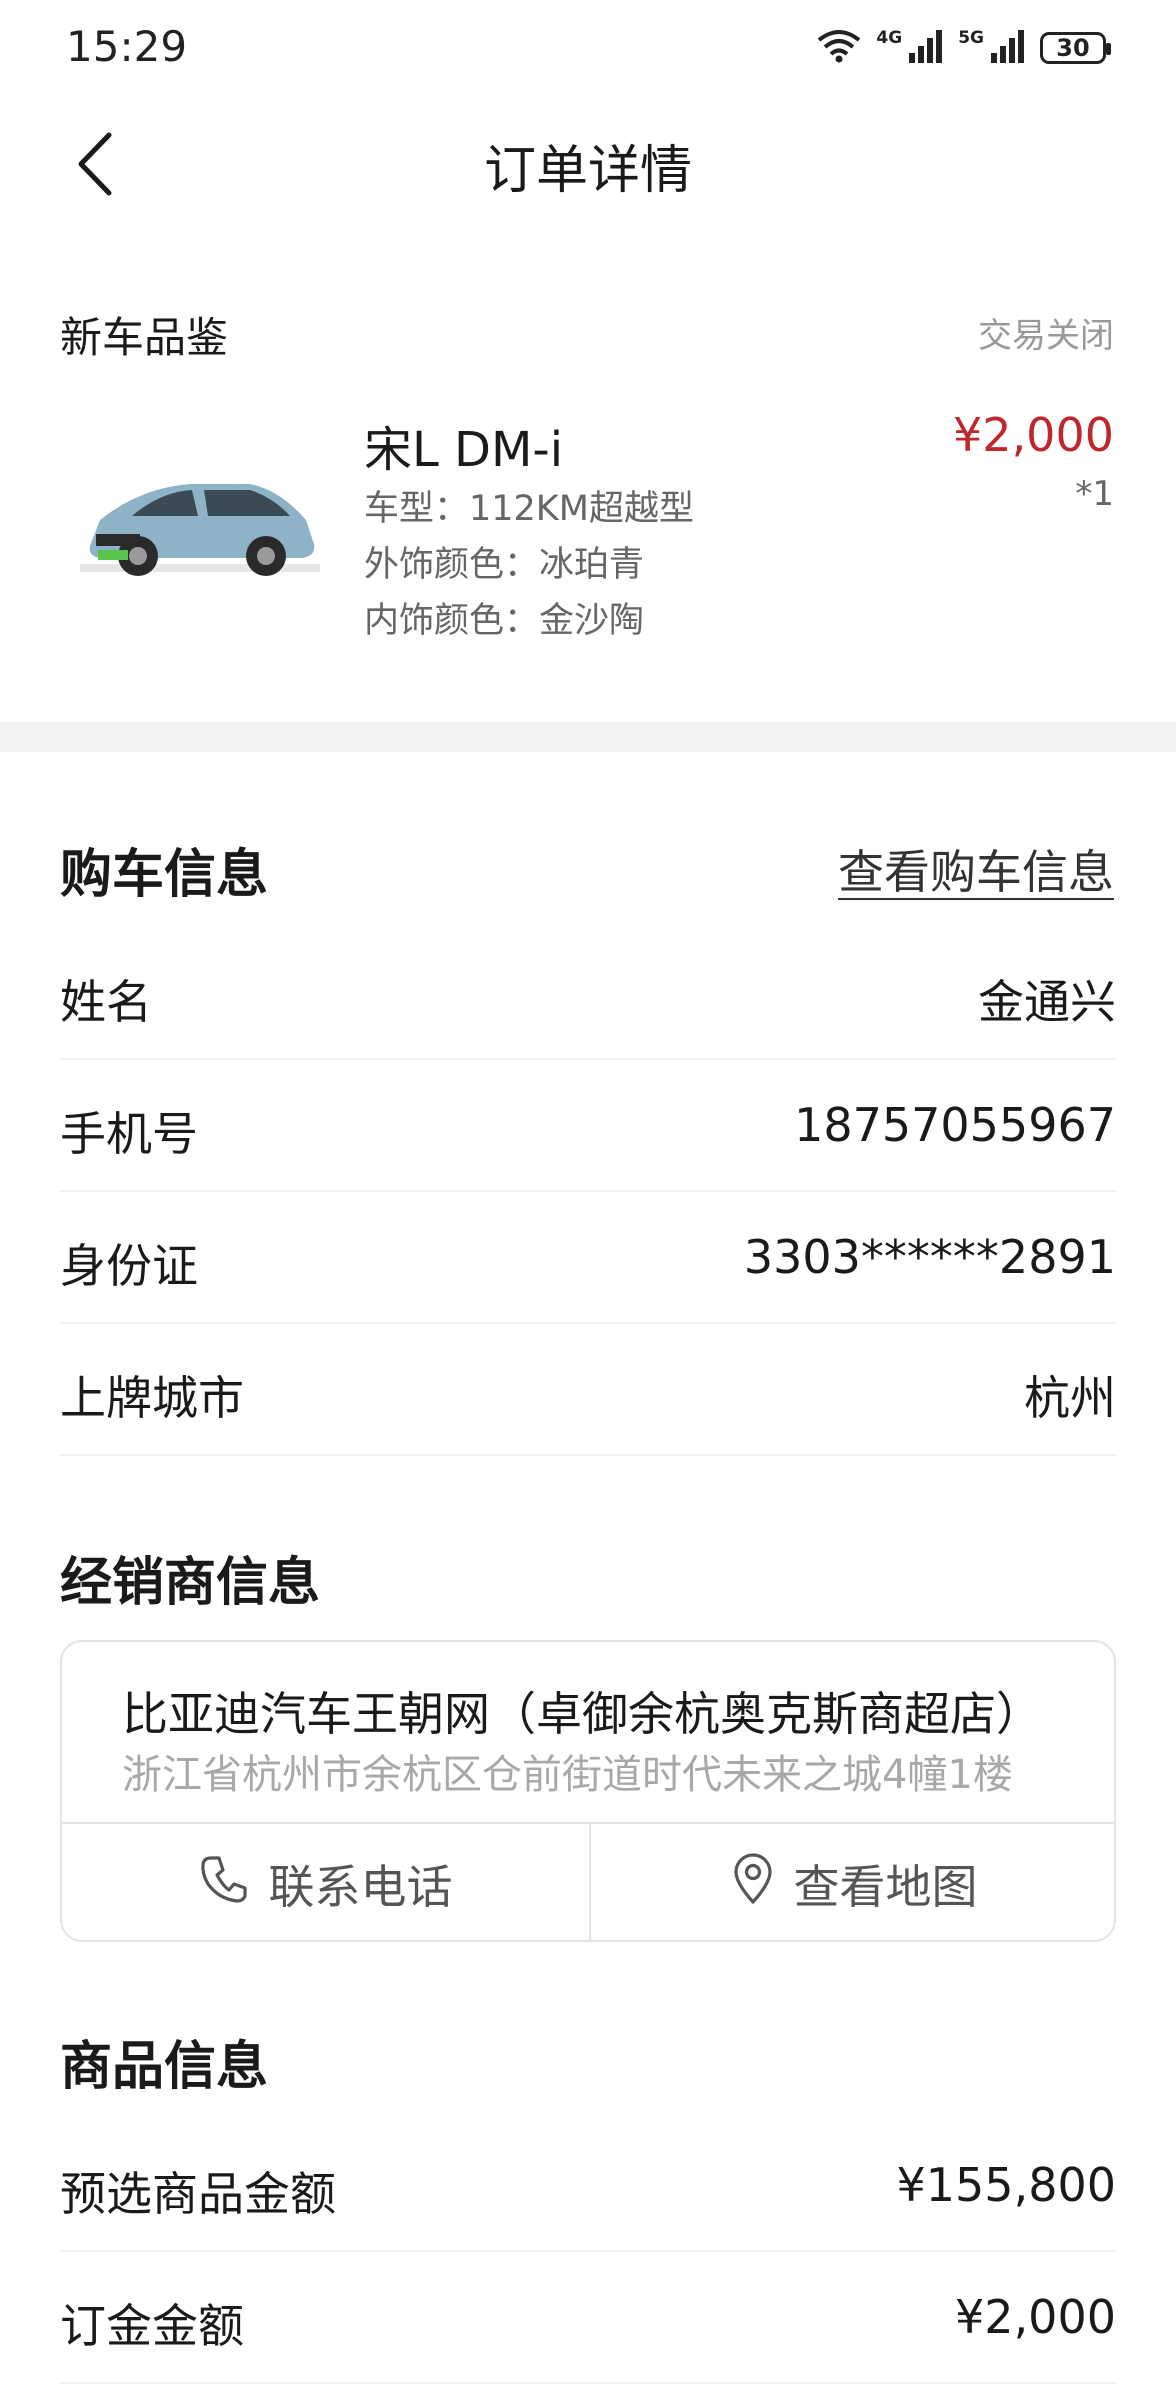 This screenshot has width=1176, height=2400. I want to click on nav-bar: 订单详情, so click(588, 165).